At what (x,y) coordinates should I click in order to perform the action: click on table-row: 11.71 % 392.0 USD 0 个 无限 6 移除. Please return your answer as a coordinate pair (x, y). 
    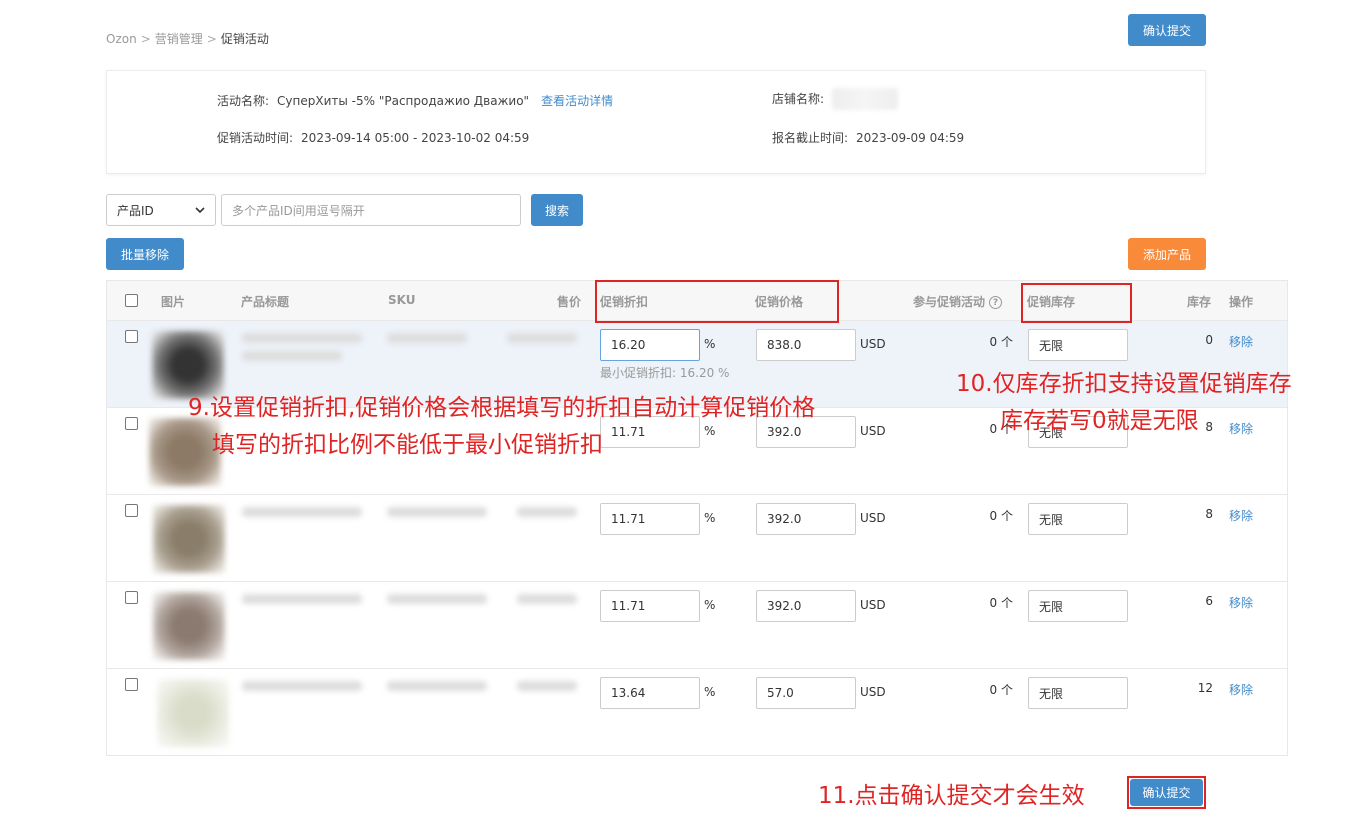
    Looking at the image, I should click on (697, 625).